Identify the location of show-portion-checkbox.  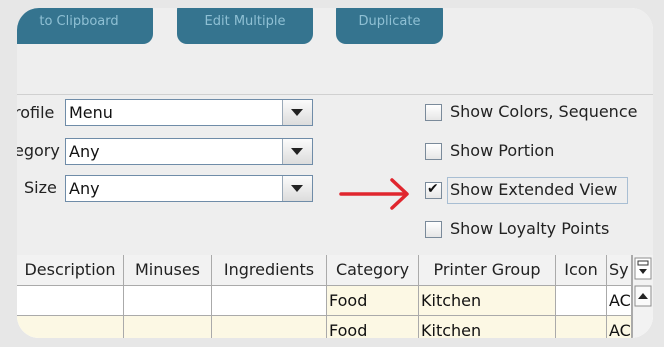
(433, 151).